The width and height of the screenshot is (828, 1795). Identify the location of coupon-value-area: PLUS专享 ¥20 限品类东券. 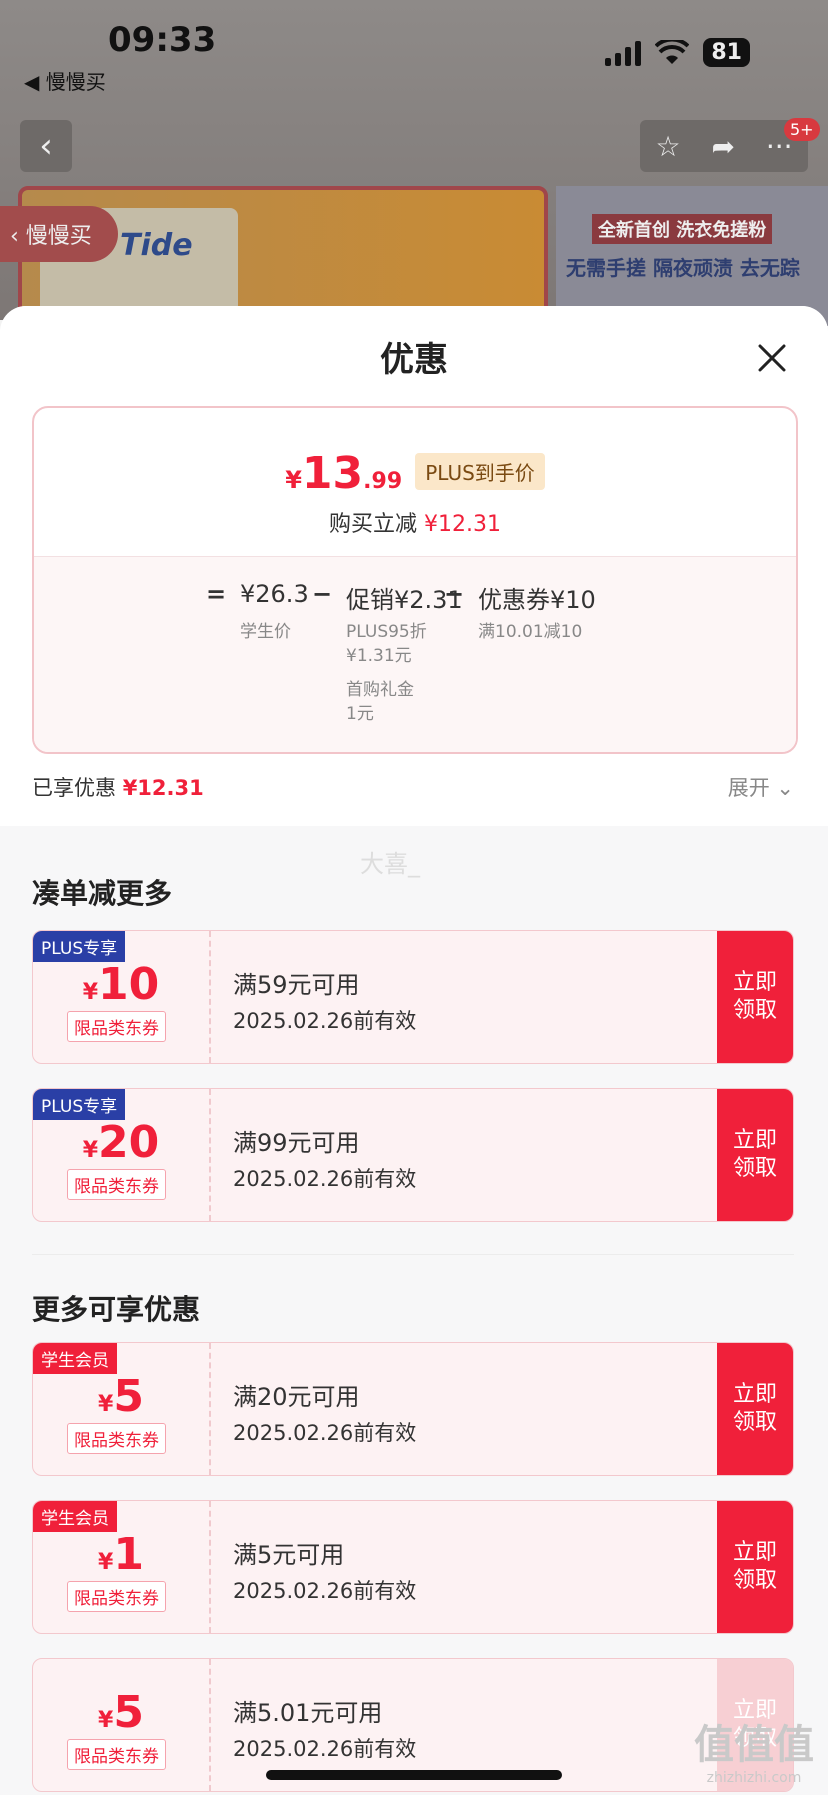
(122, 1155).